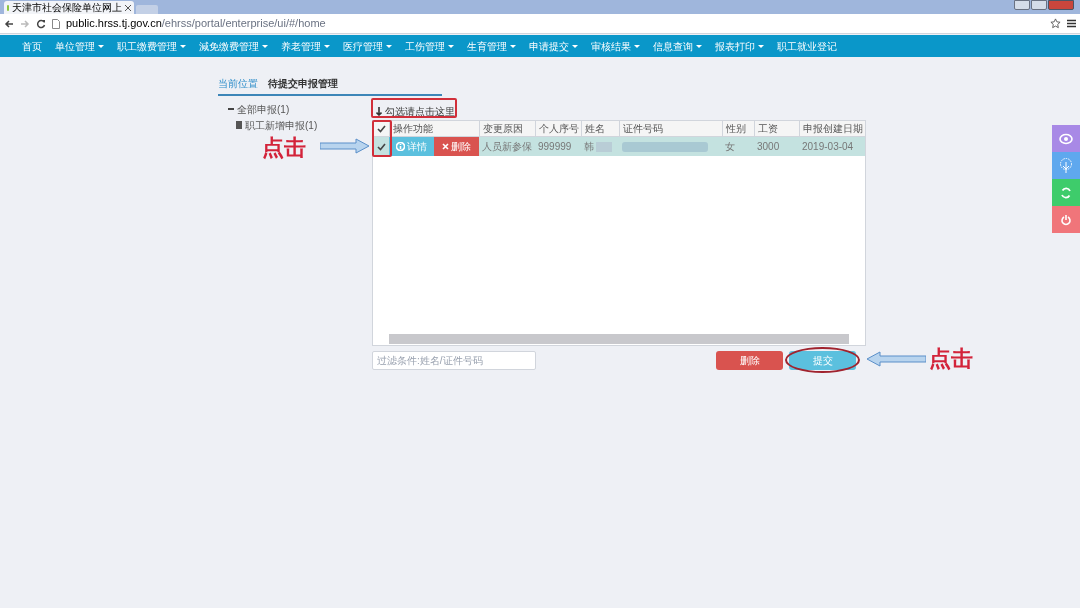  I want to click on column-header: 申报创建日期, so click(832, 128).